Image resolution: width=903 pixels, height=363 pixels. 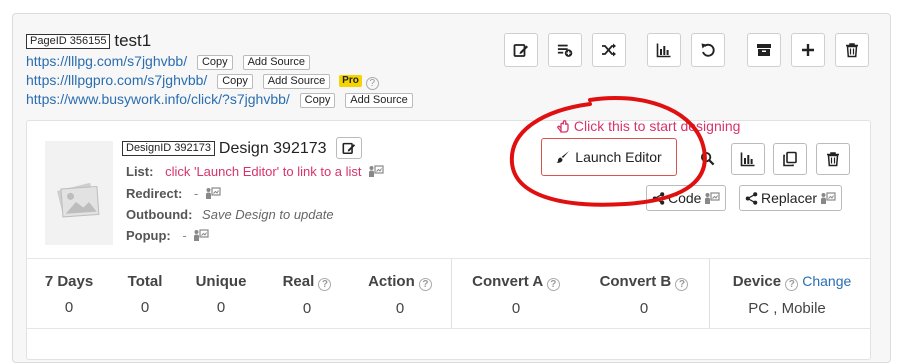 I want to click on undo-button, so click(x=708, y=50).